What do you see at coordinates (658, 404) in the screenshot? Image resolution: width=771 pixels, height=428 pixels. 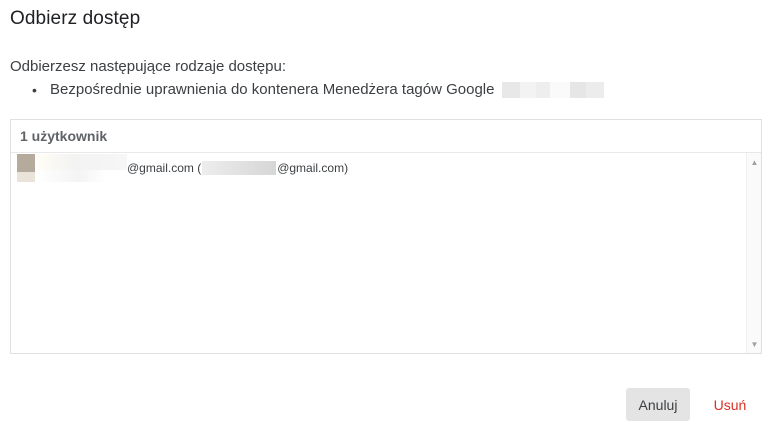 I see `cancel-button: Anuluj` at bounding box center [658, 404].